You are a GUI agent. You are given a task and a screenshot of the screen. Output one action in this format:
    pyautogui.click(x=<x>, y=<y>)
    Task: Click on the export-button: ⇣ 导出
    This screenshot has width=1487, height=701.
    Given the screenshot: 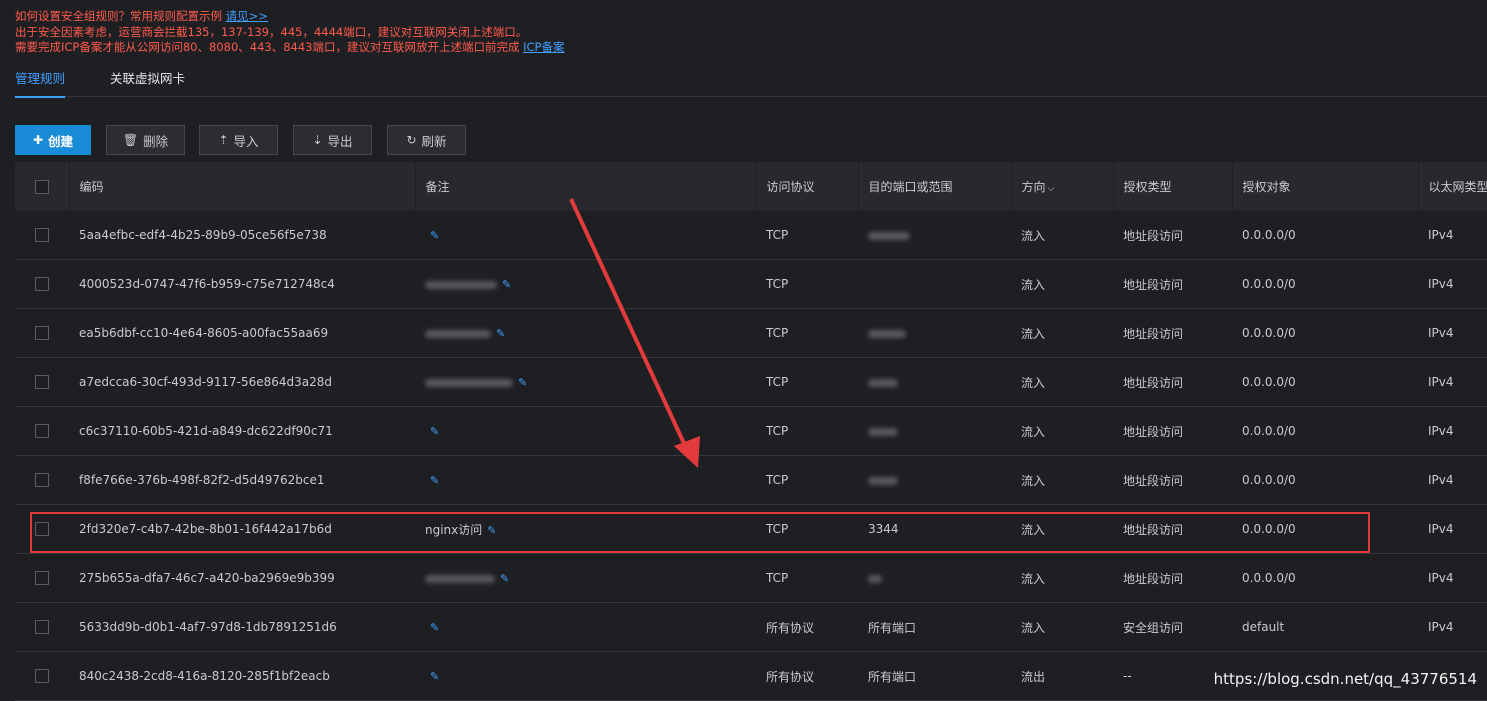 What is the action you would take?
    pyautogui.click(x=332, y=140)
    